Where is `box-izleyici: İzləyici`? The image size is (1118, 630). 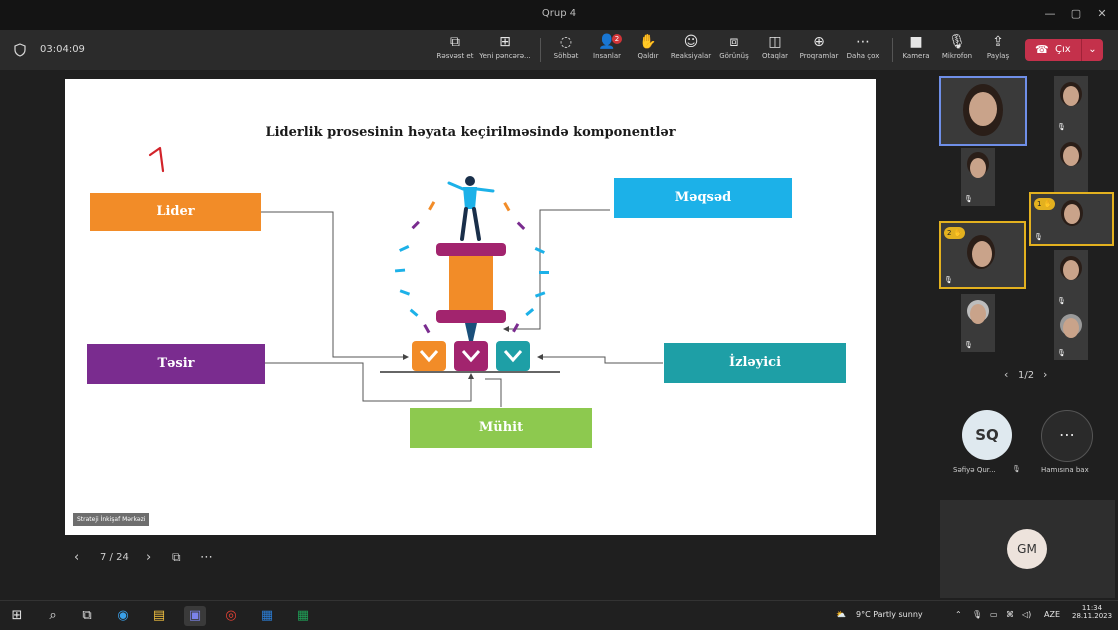 box-izleyici: İzləyici is located at coordinates (755, 363).